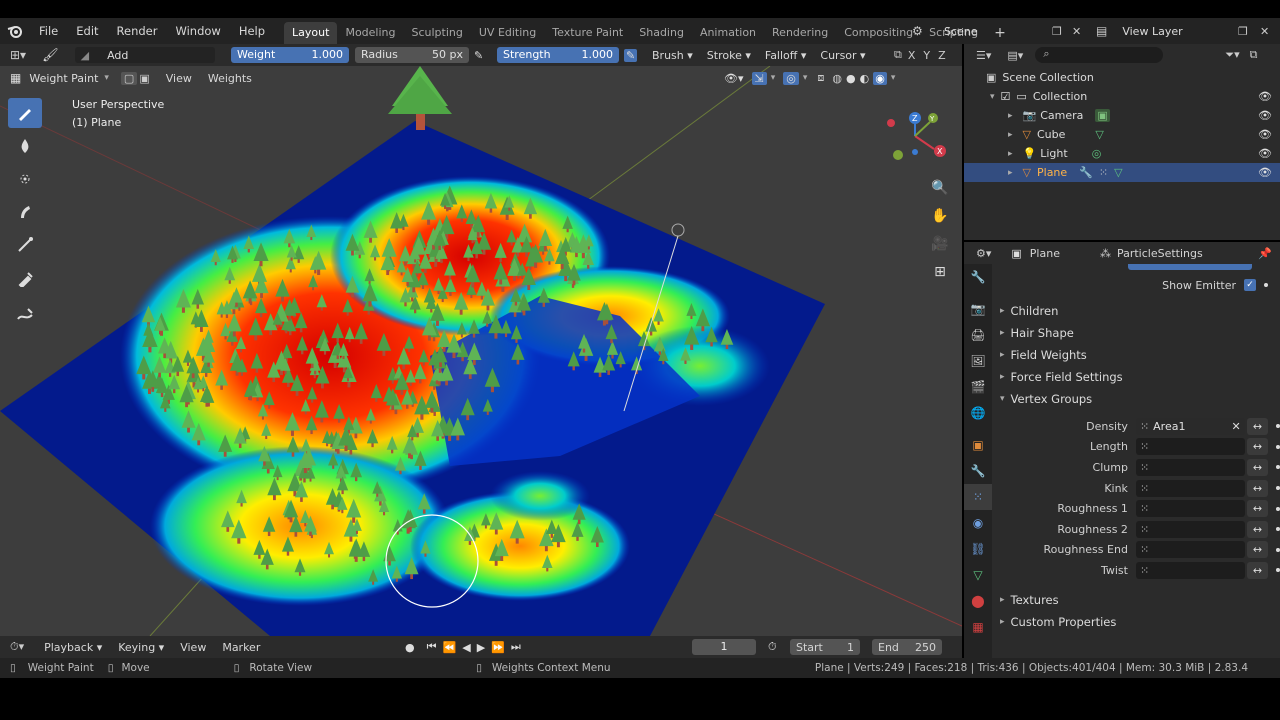 Image resolution: width=1280 pixels, height=720 pixels. I want to click on mirror-z-toggle: Z, so click(942, 55).